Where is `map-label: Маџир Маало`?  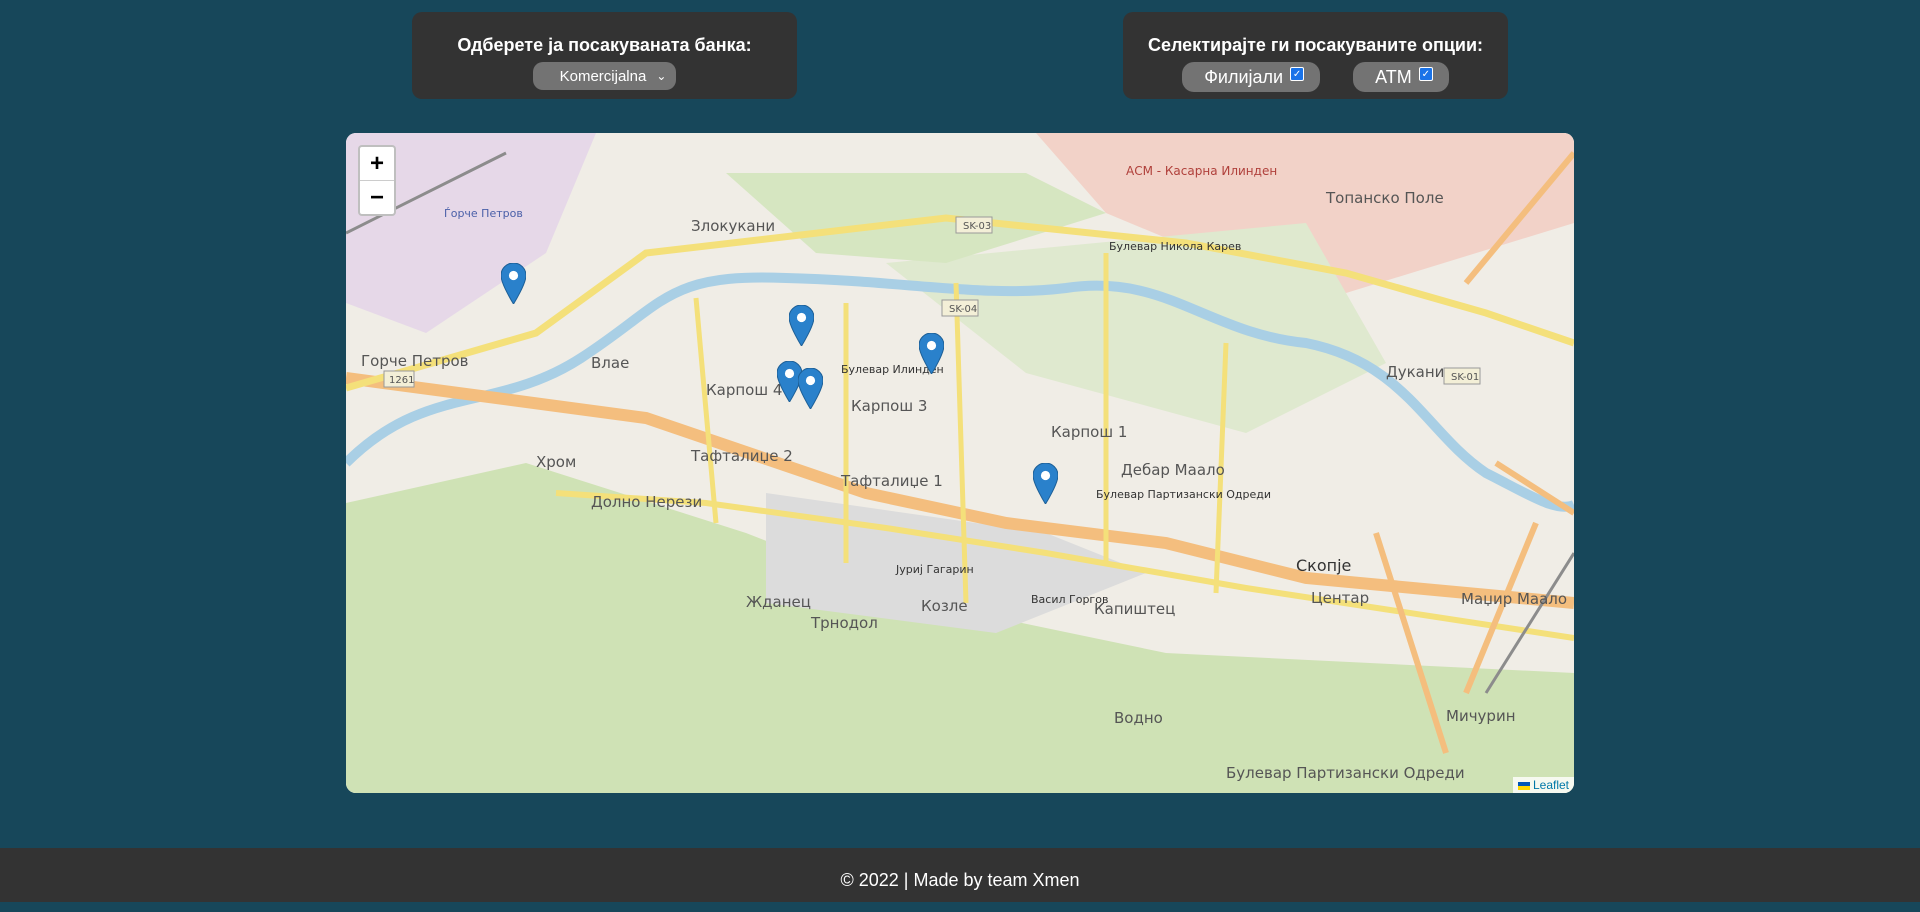
map-label: Маџир Маало is located at coordinates (1514, 599).